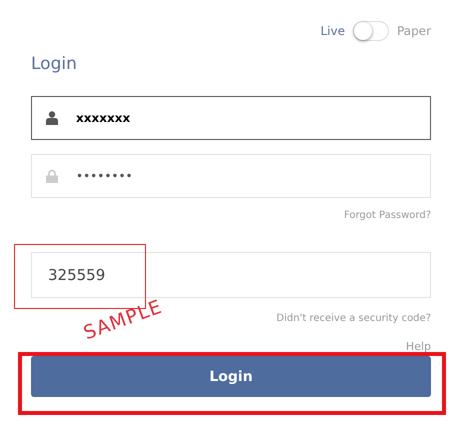  Describe the element at coordinates (52, 118) in the screenshot. I see `user-icon` at that location.